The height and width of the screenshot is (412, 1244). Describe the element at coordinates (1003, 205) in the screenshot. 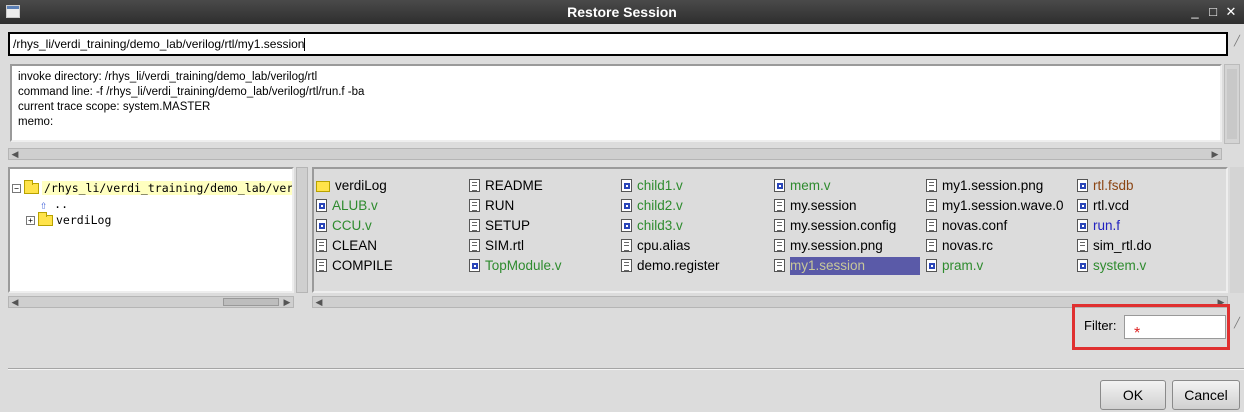

I see `file-name: my1.session.wave.0` at that location.